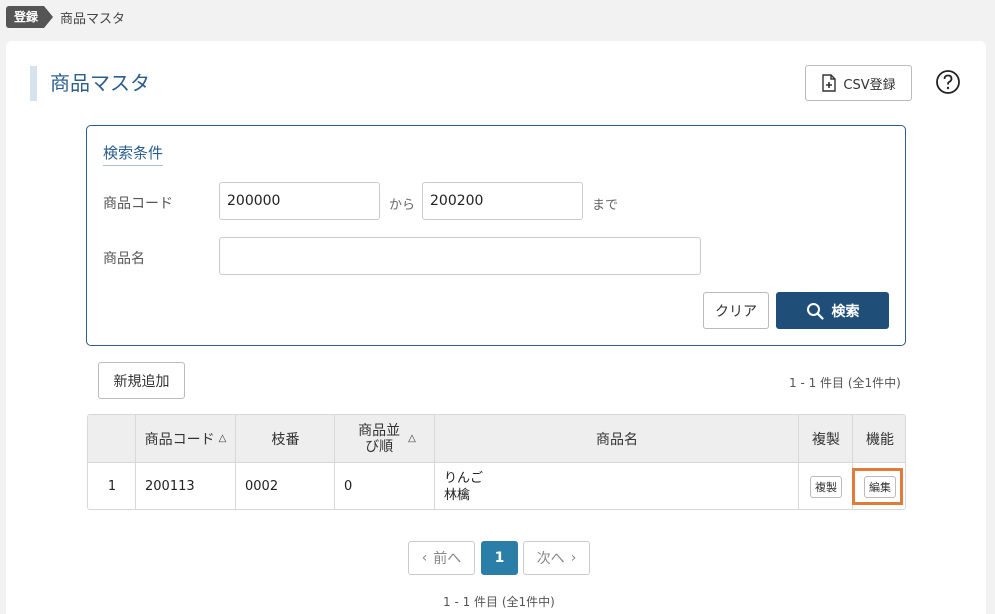 The height and width of the screenshot is (614, 995). I want to click on csv-import-button: CSV登録, so click(858, 83).